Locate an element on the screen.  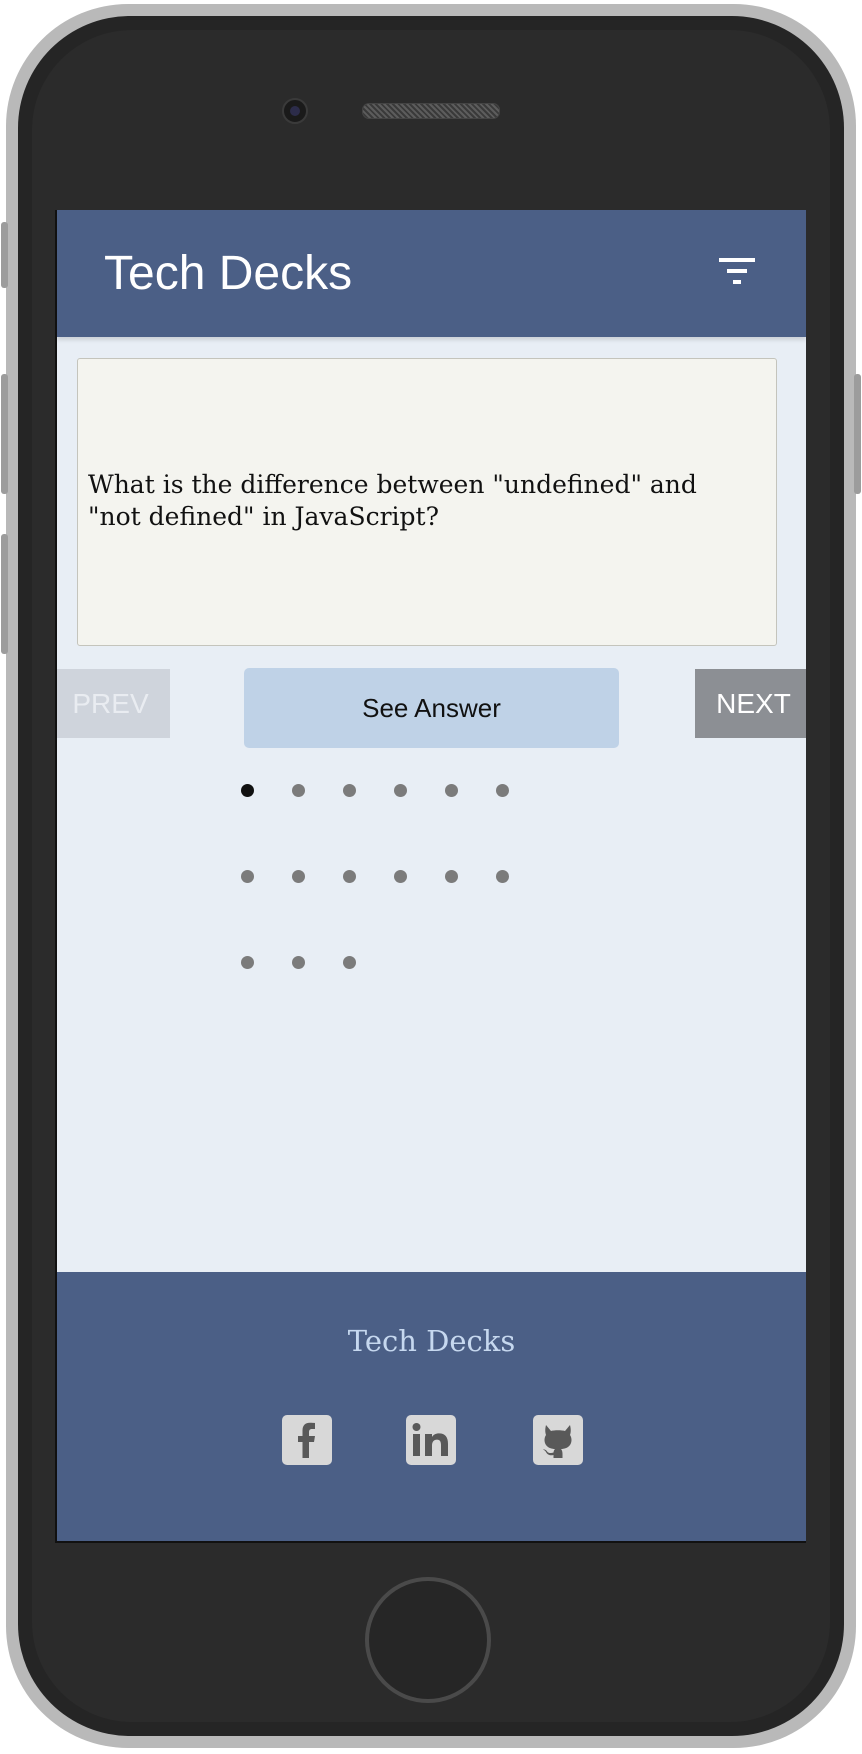
see-answer-button: See Answer is located at coordinates (431, 708).